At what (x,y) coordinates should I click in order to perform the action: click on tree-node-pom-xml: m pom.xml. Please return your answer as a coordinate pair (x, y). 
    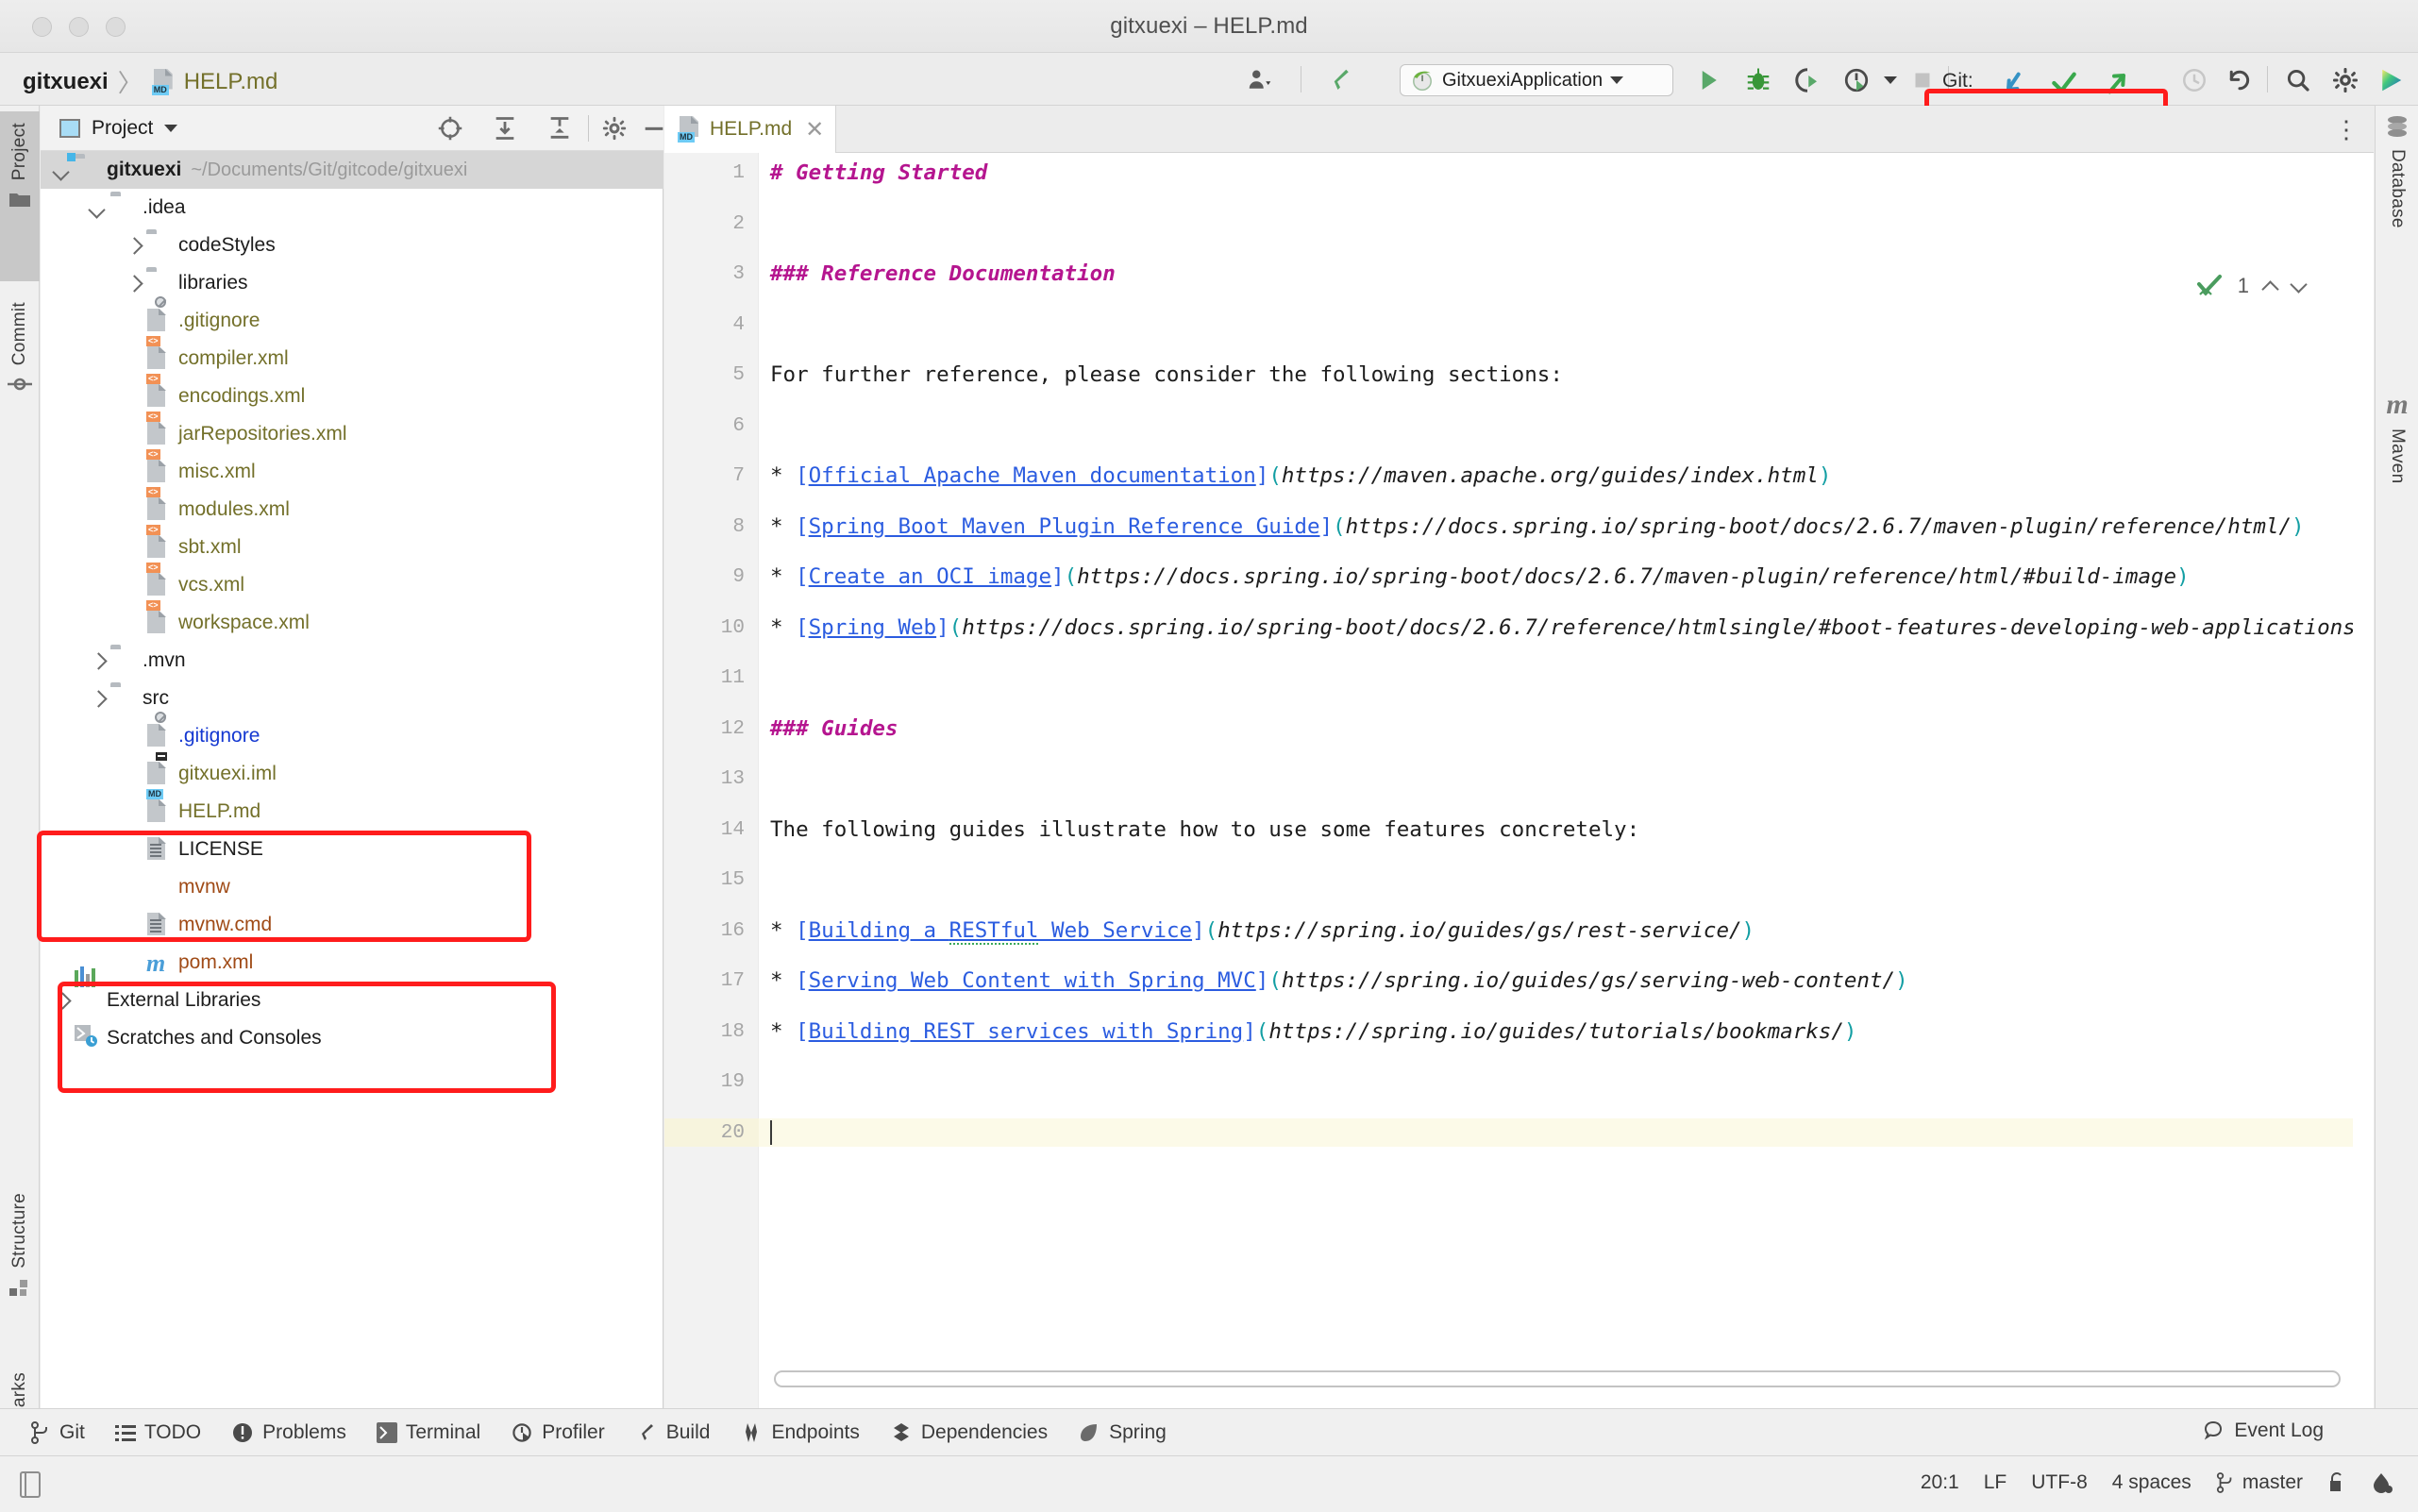
    Looking at the image, I should click on (352, 963).